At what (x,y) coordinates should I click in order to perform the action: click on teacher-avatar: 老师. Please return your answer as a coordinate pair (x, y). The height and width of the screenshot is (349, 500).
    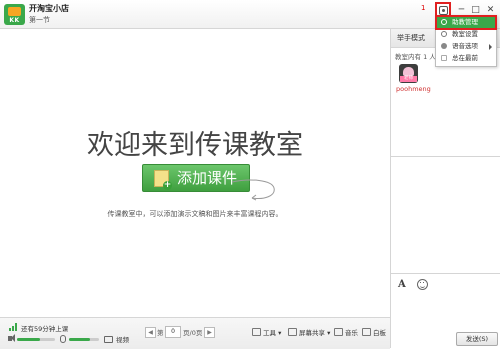
    Looking at the image, I should click on (408, 73).